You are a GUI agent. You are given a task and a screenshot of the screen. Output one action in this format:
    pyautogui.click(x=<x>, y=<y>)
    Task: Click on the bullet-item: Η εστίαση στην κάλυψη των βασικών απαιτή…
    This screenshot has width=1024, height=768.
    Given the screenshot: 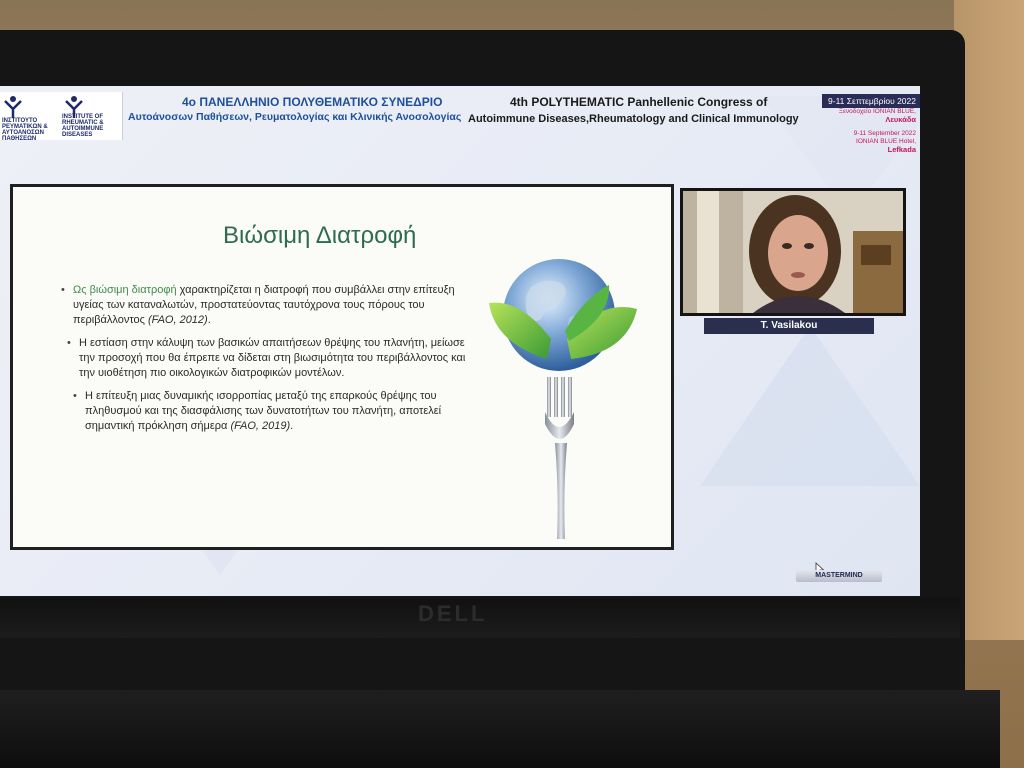 What is the action you would take?
    pyautogui.click(x=267, y=358)
    